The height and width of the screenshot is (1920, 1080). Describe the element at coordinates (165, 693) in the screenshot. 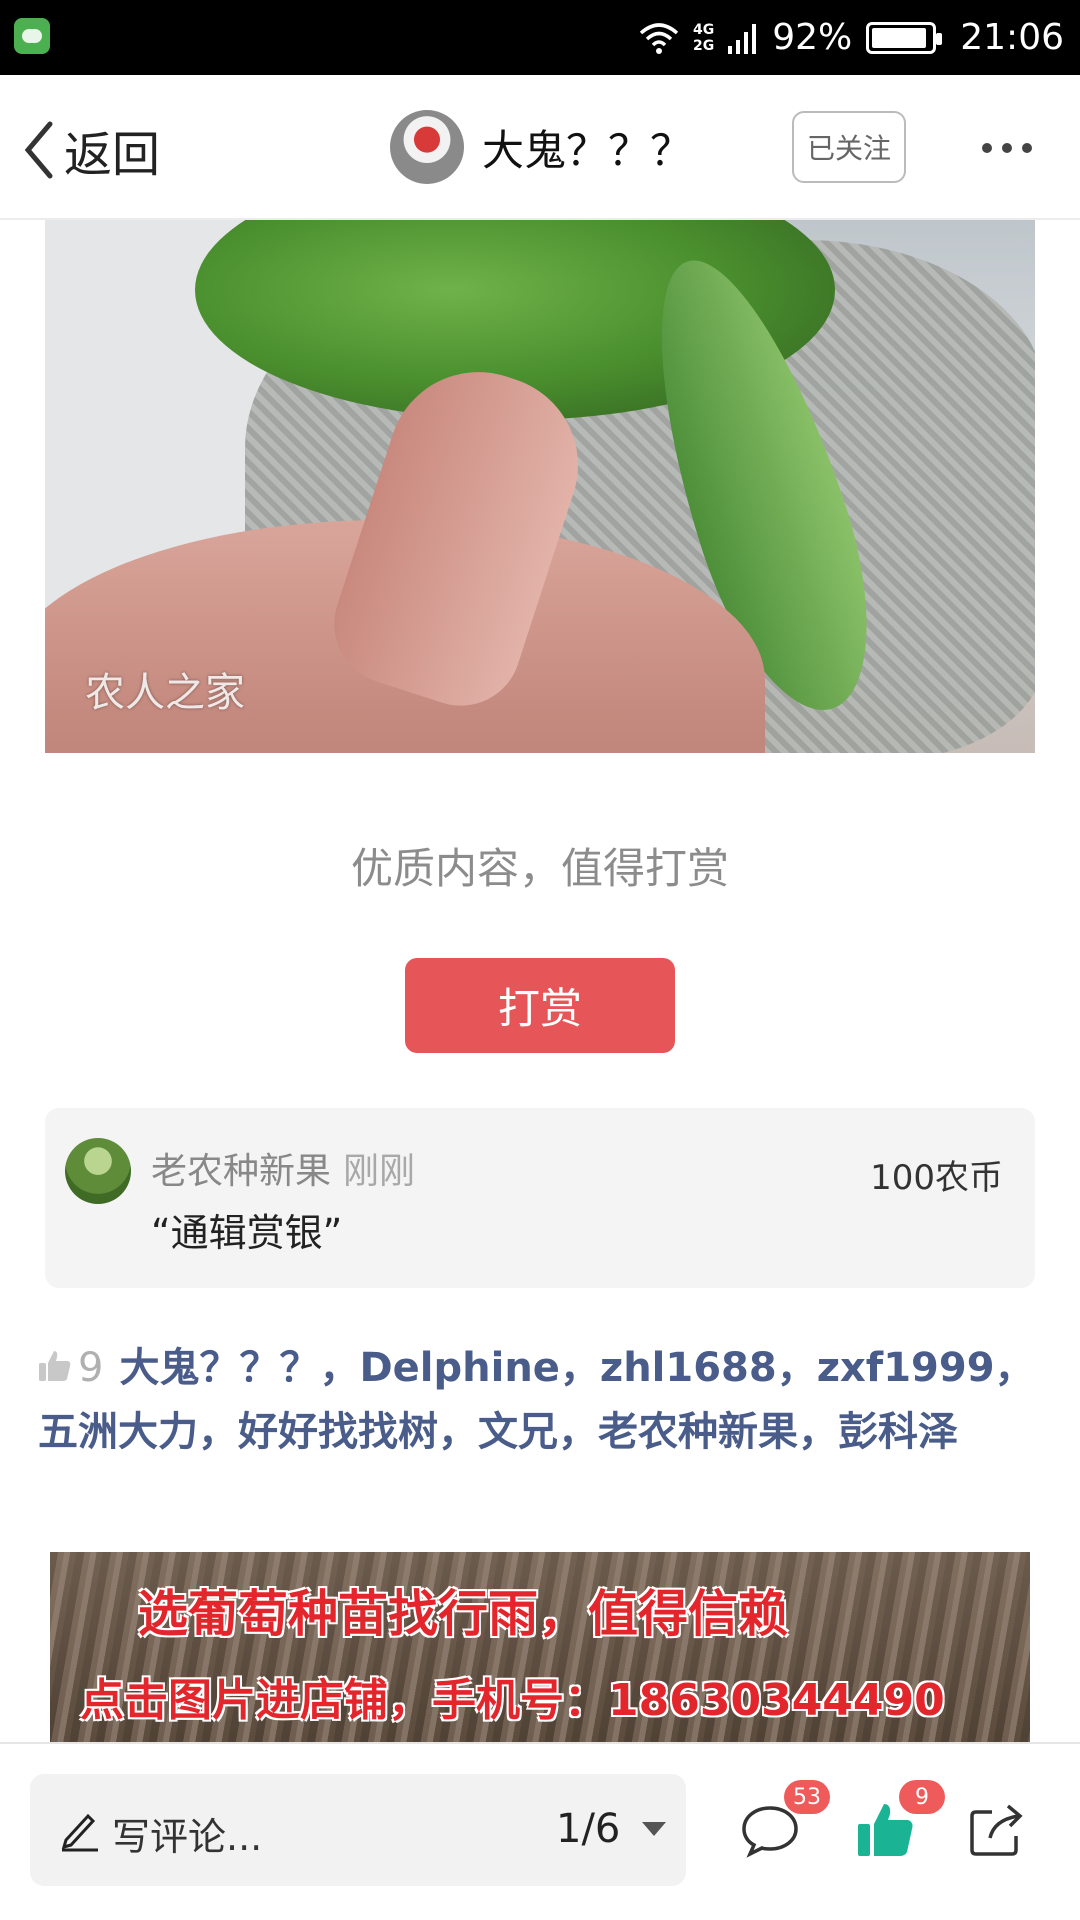

I see `image-watermark: 农人之家` at that location.